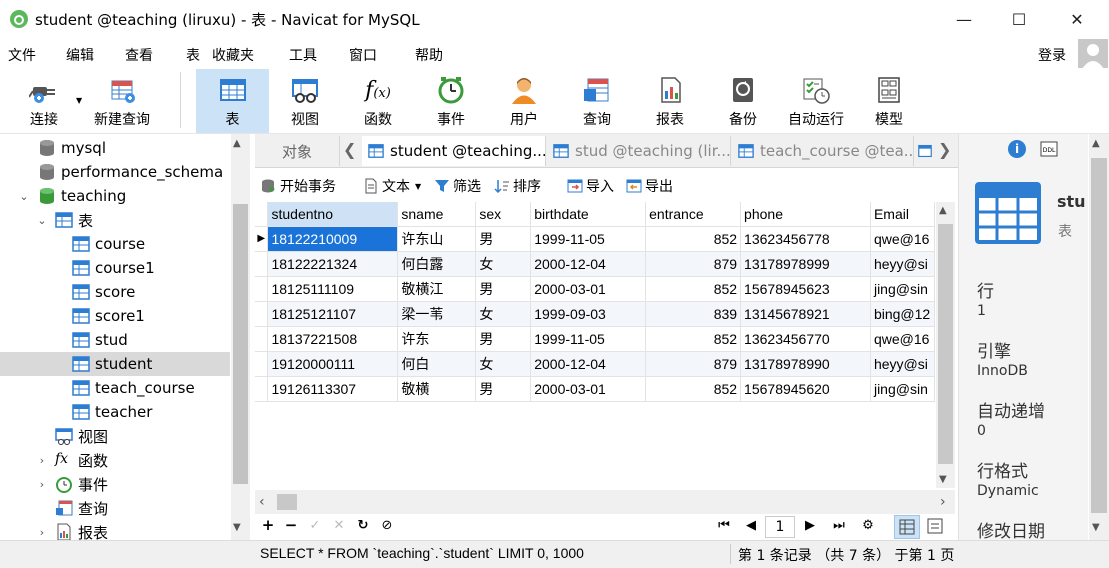 The height and width of the screenshot is (568, 1109). What do you see at coordinates (437, 214) in the screenshot?
I see `column-header: sname` at bounding box center [437, 214].